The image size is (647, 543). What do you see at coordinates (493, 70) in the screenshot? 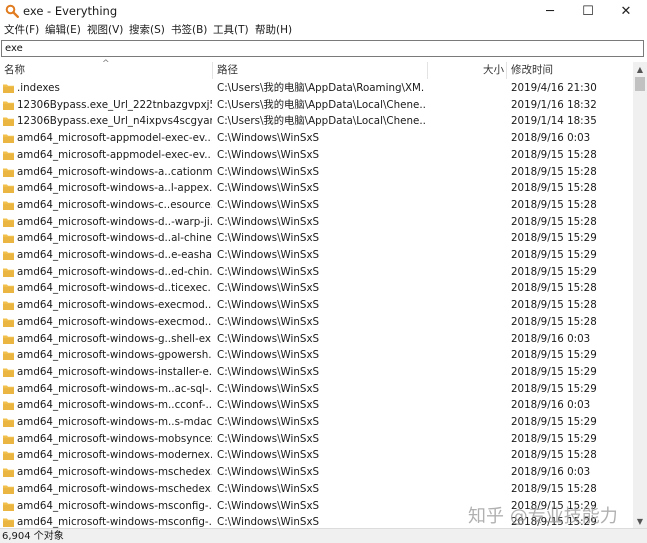
I see `column-size: 大小` at bounding box center [493, 70].